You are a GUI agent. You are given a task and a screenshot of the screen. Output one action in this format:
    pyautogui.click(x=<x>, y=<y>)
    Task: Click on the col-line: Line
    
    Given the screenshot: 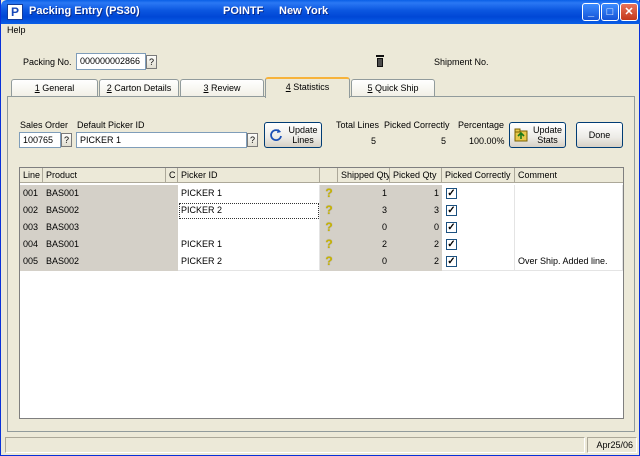 What is the action you would take?
    pyautogui.click(x=31, y=175)
    